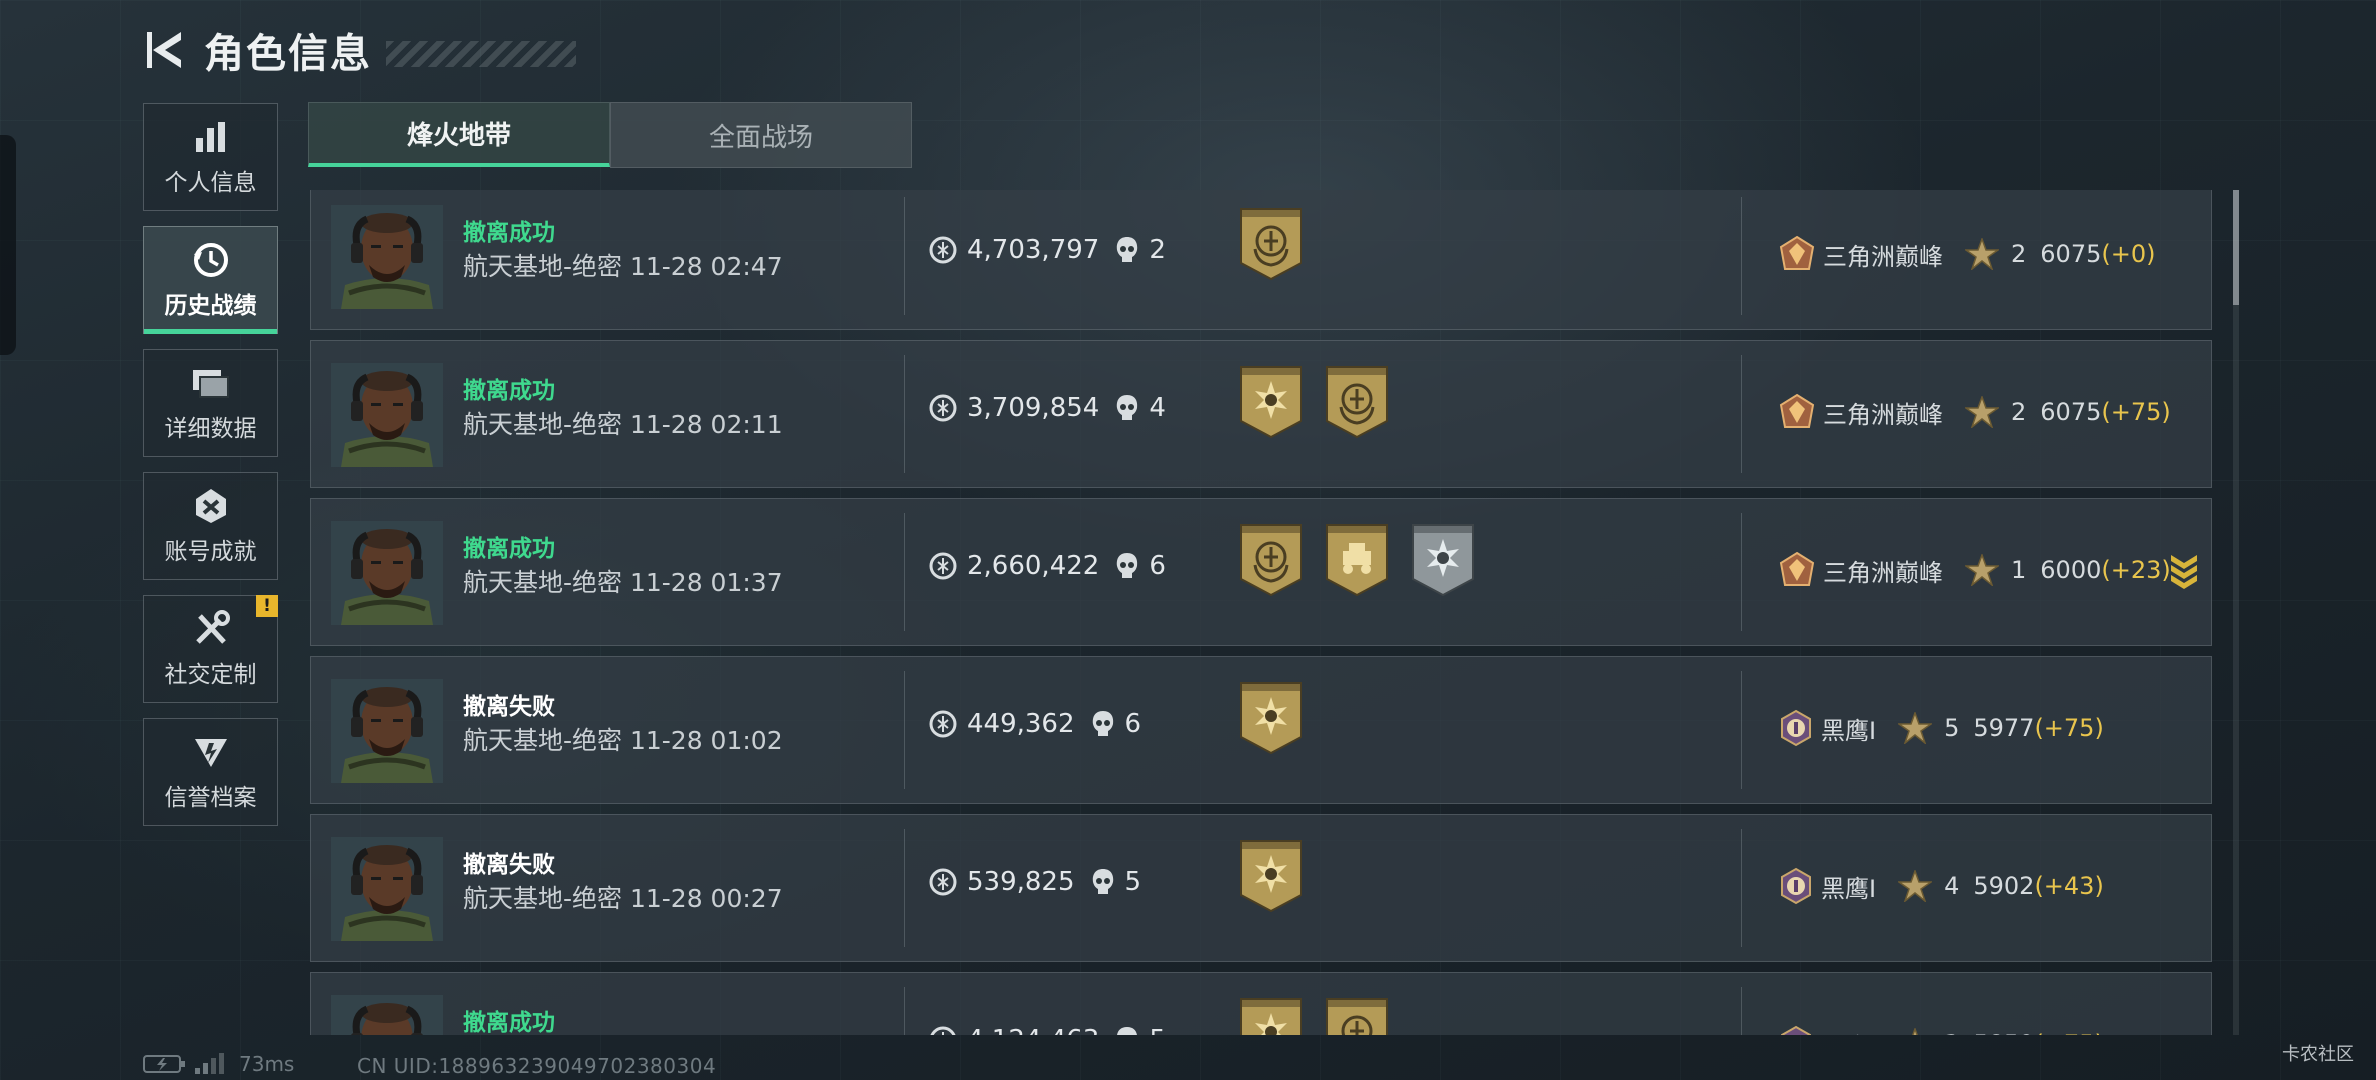 This screenshot has height=1080, width=2376. What do you see at coordinates (2236, 612) in the screenshot?
I see `scrollbar` at bounding box center [2236, 612].